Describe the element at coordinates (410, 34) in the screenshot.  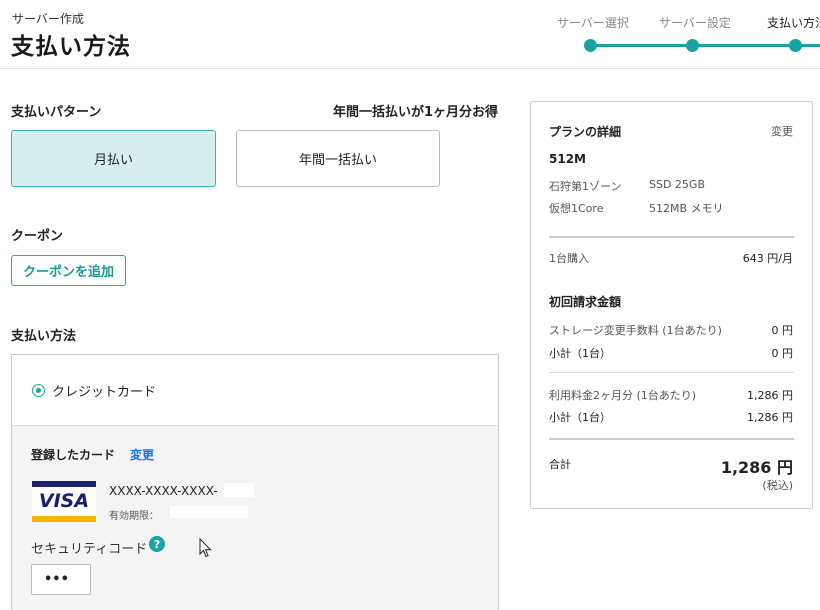
I see `page-header: サーバー作成 支払い方法` at that location.